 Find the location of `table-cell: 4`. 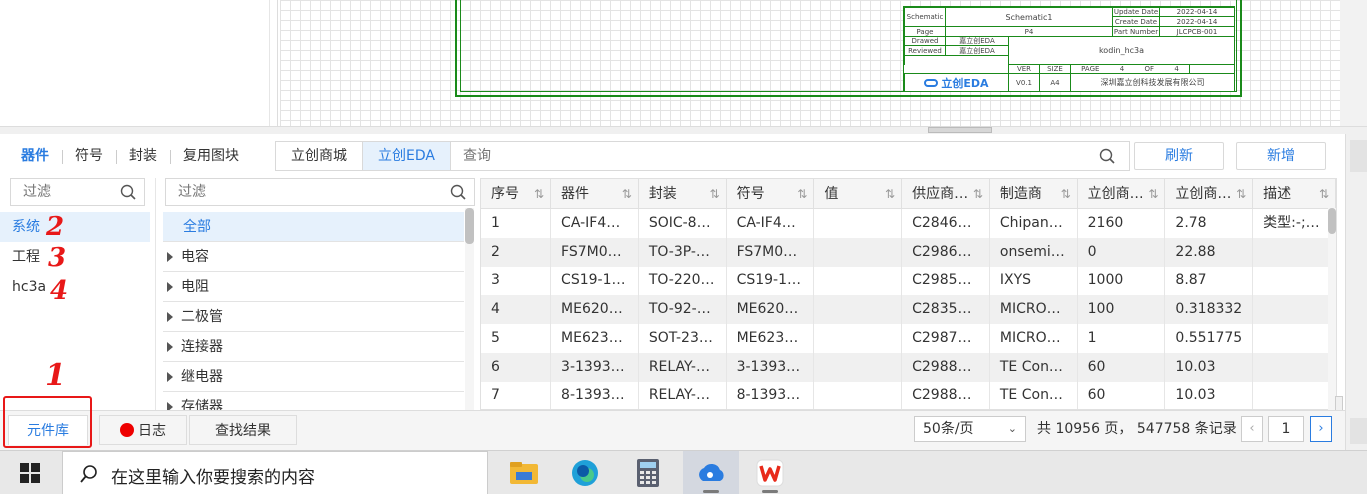

table-cell: 4 is located at coordinates (516, 310).